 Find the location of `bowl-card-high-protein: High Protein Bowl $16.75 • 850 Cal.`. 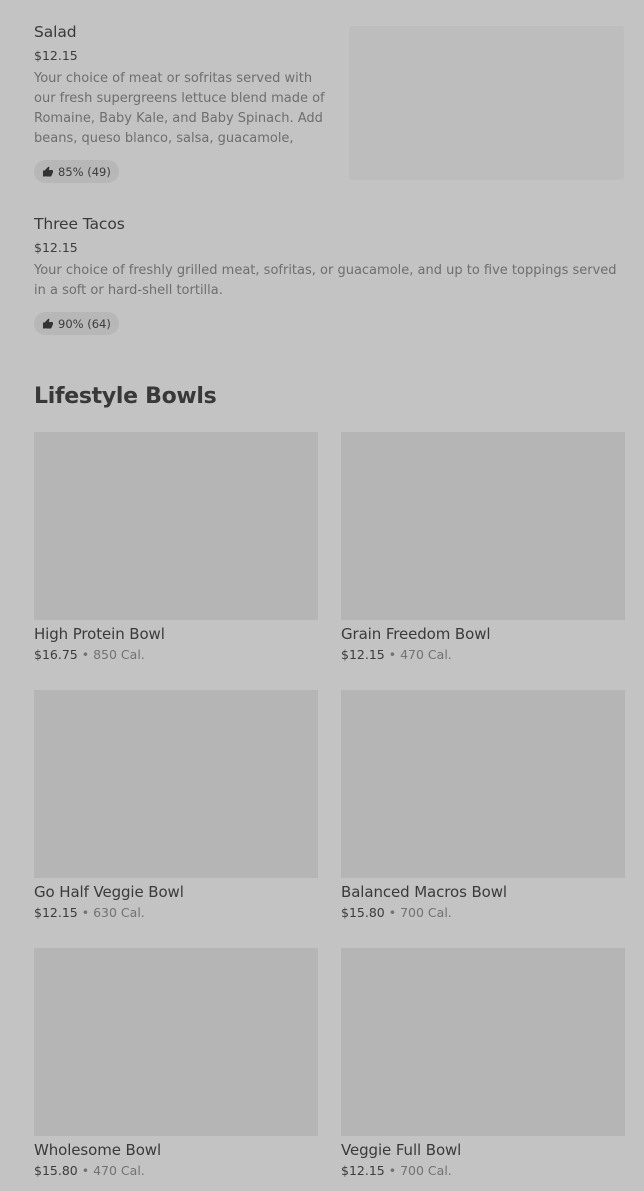

bowl-card-high-protein: High Protein Bowl $16.75 • 850 Cal. is located at coordinates (176, 547).